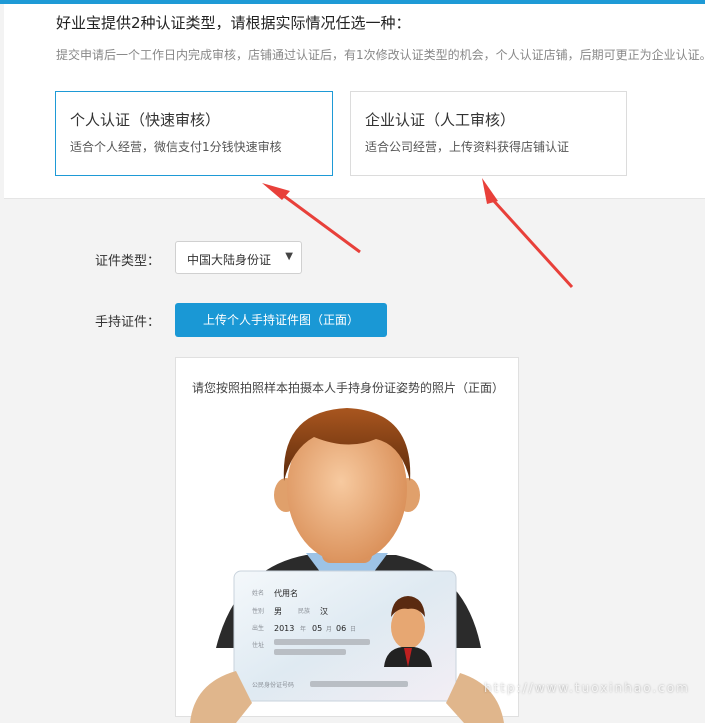 This screenshot has height=723, width=705. I want to click on arrow-head-right, so click(490, 191).